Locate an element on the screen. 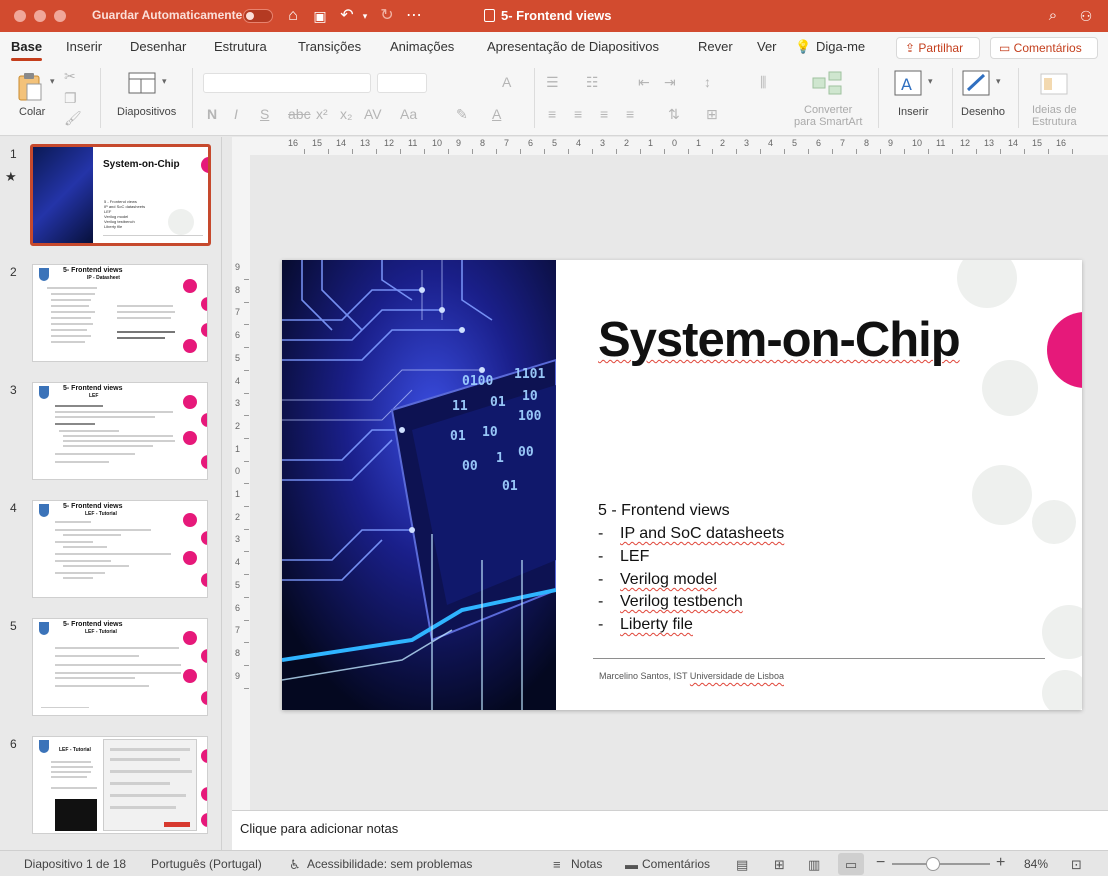  home-icon: ⌂ is located at coordinates (293, 16).